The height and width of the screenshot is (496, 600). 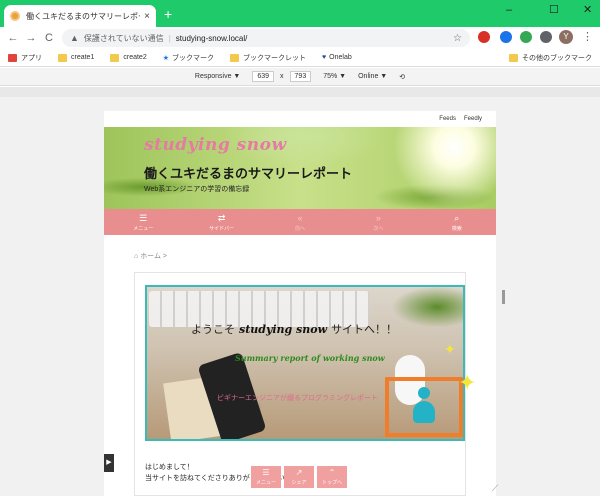 I want to click on device-select: Responsive ▼, so click(x=217, y=76).